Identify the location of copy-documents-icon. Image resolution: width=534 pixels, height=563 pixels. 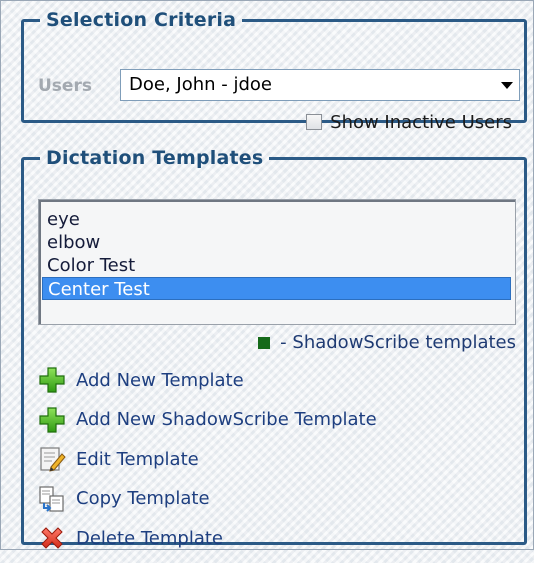
(52, 499).